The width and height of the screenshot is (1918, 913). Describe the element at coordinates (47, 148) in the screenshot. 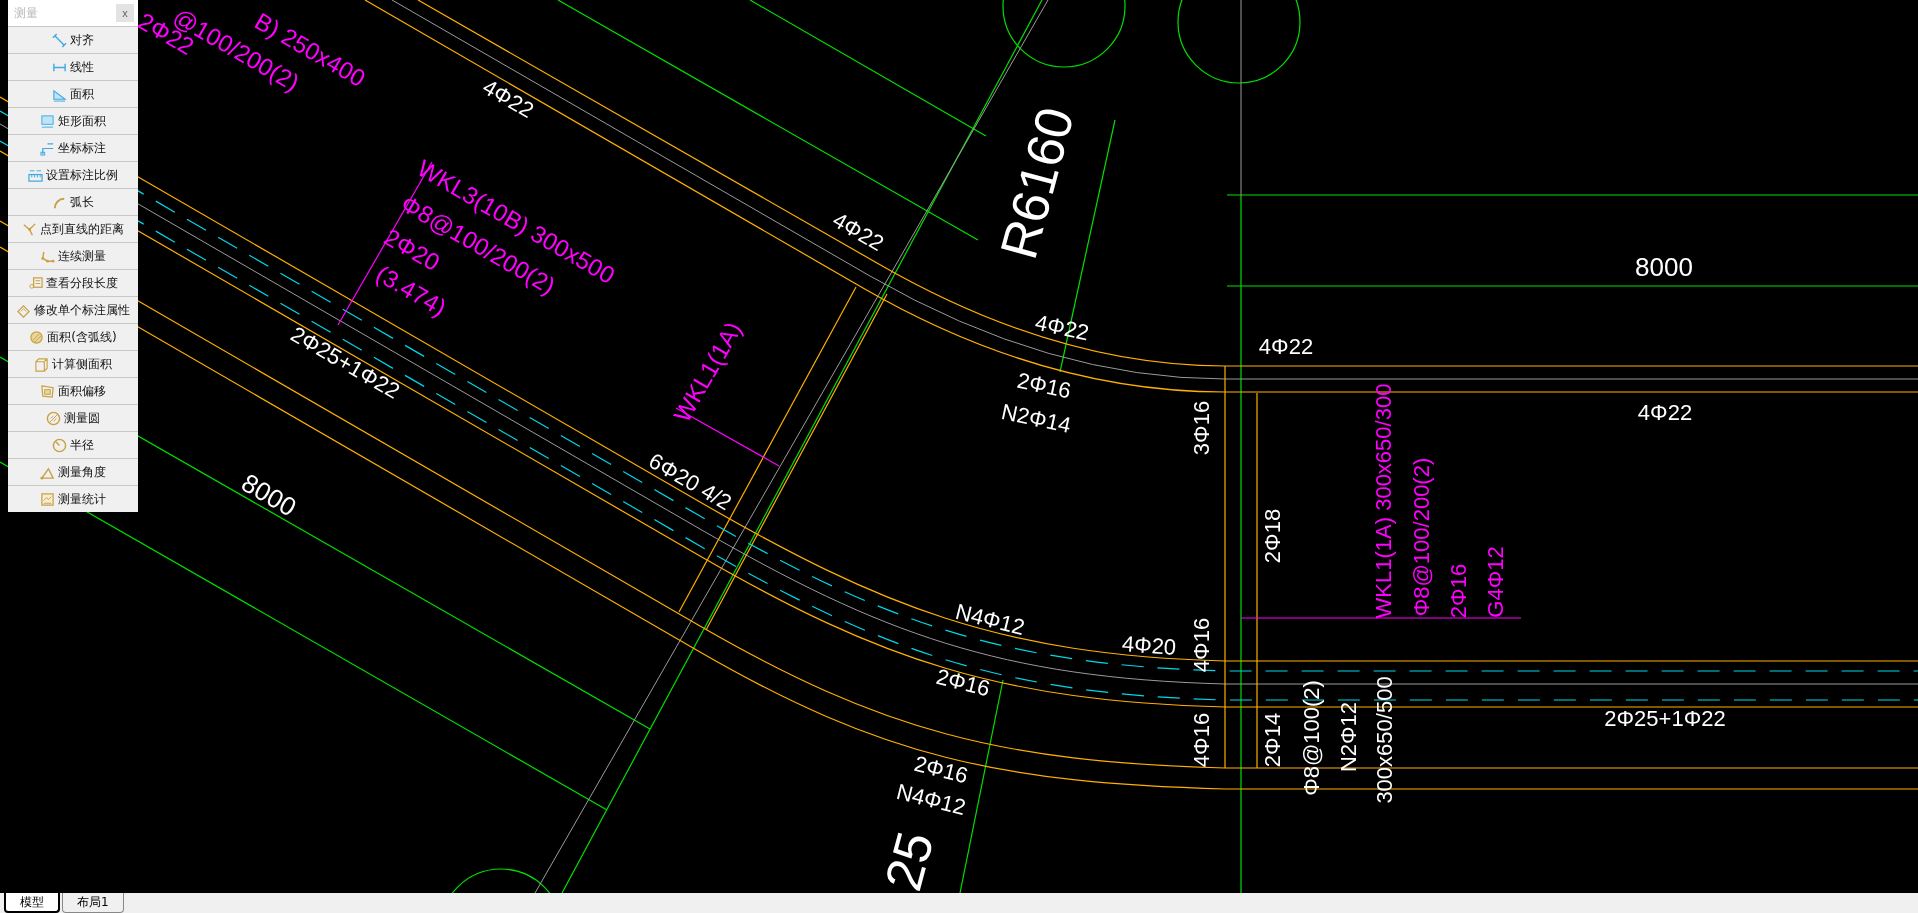

I see `coordinate-icon` at that location.